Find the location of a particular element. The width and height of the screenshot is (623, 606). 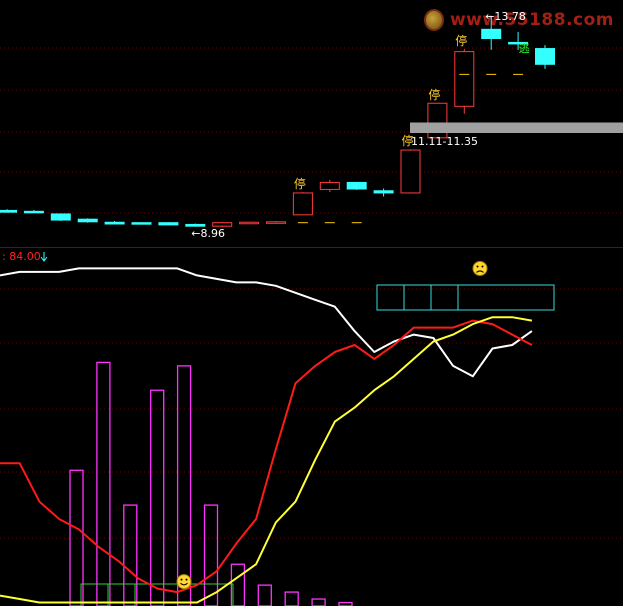

price-extreme-label: ←8.96 is located at coordinates (208, 233).